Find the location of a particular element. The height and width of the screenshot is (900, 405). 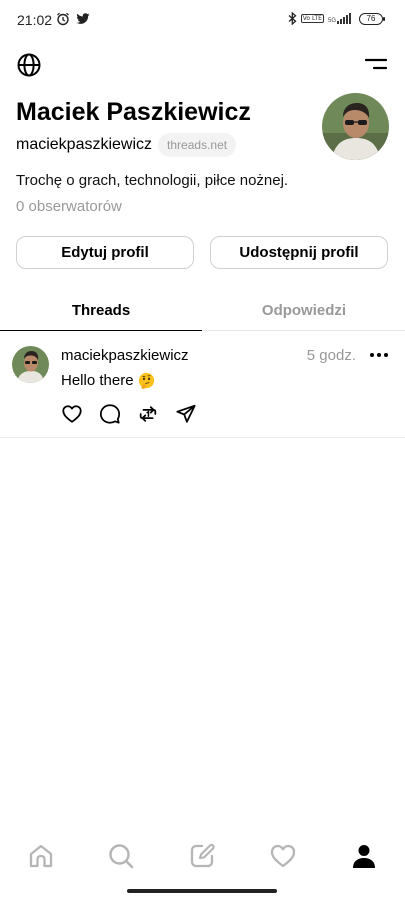

profile-name: Maciek Paszkiewicz is located at coordinates (133, 112).